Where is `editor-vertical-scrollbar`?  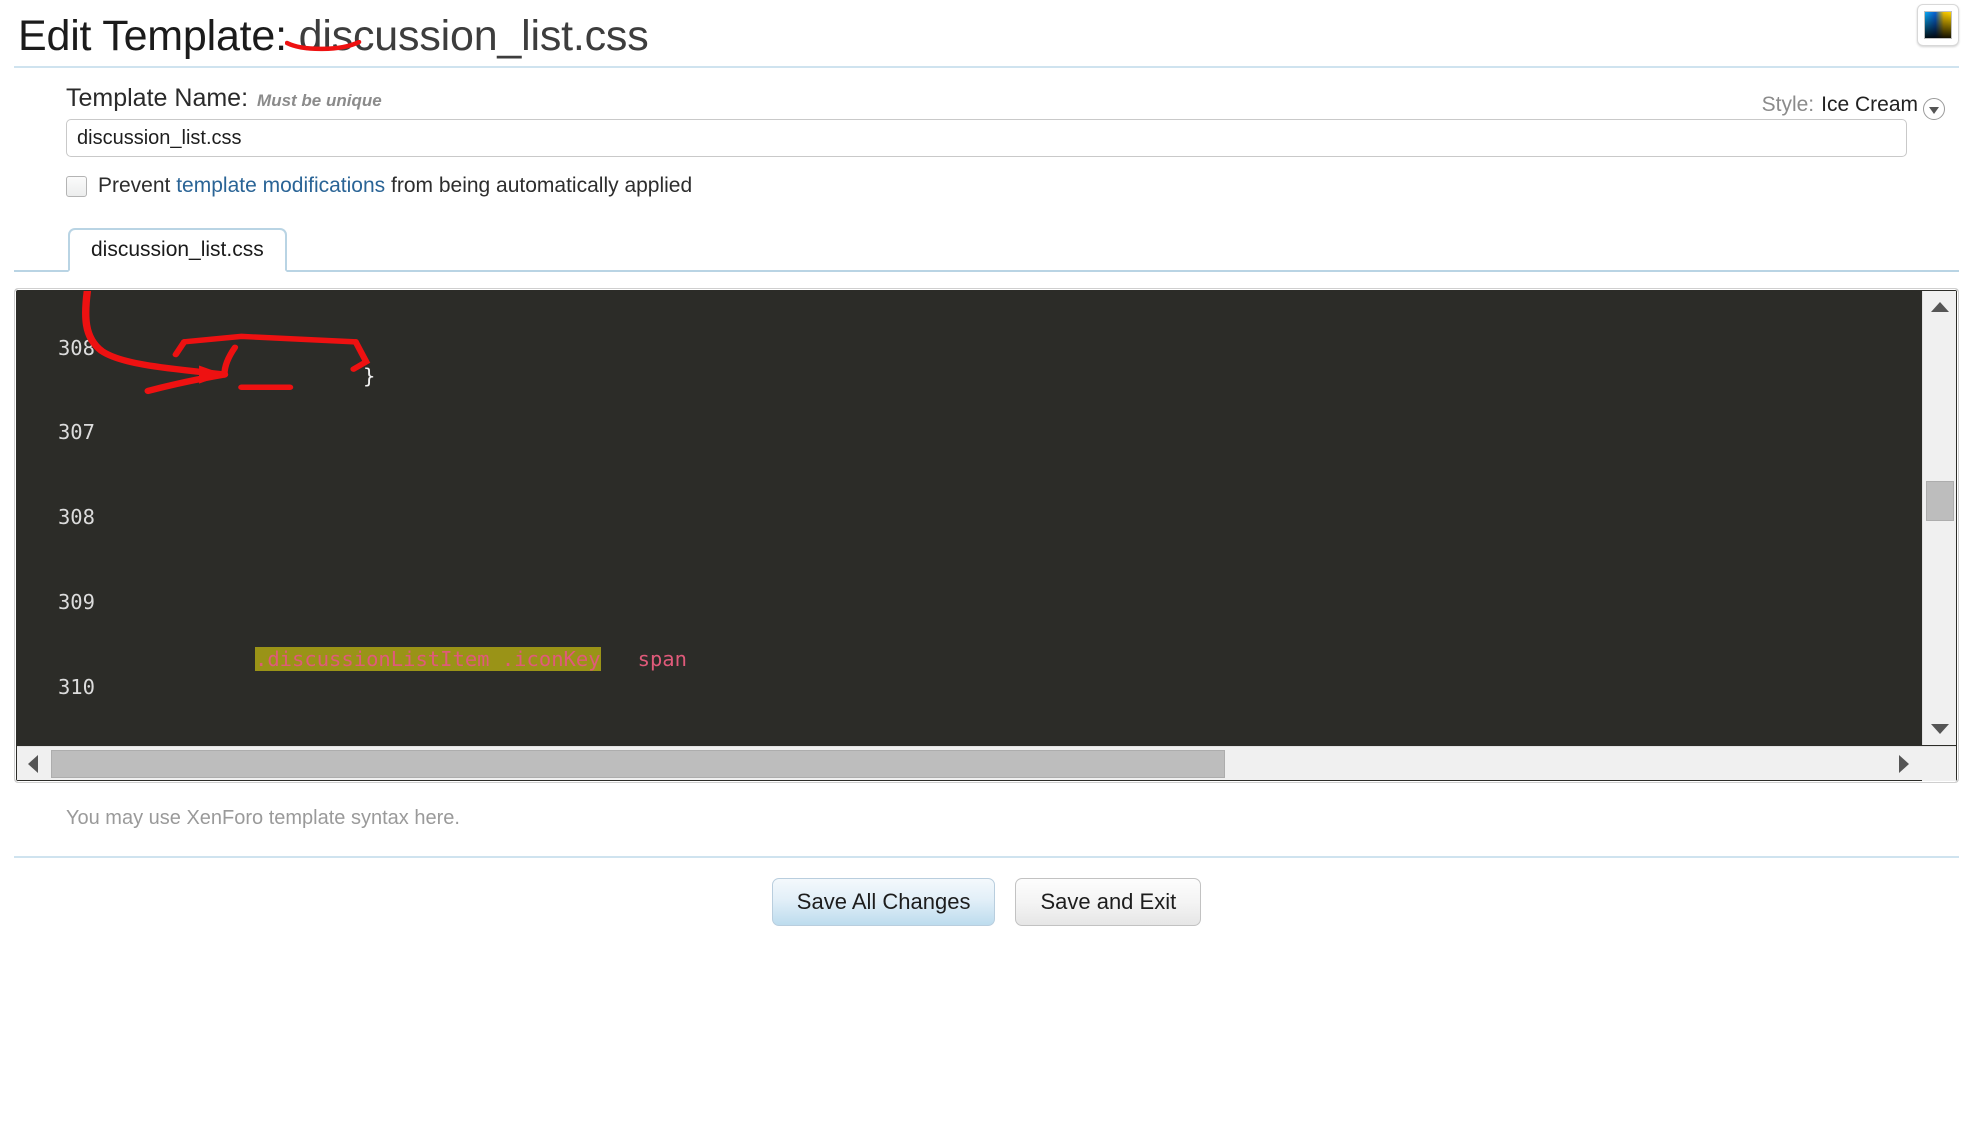 editor-vertical-scrollbar is located at coordinates (1939, 518).